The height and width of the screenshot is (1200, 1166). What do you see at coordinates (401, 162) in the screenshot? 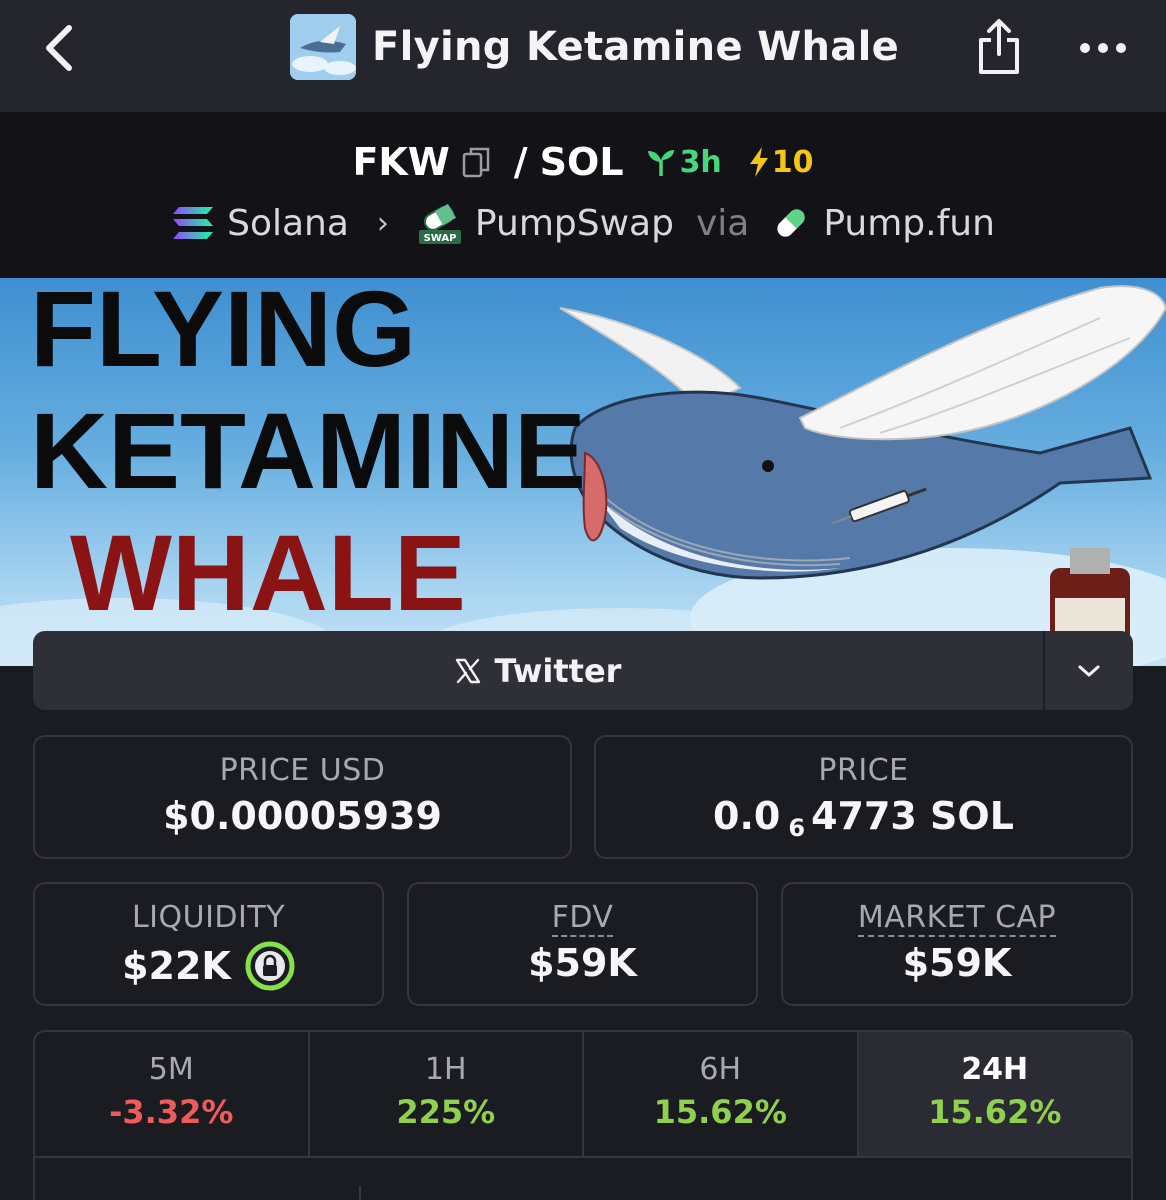
I see `pair-base-symbol: FKW` at bounding box center [401, 162].